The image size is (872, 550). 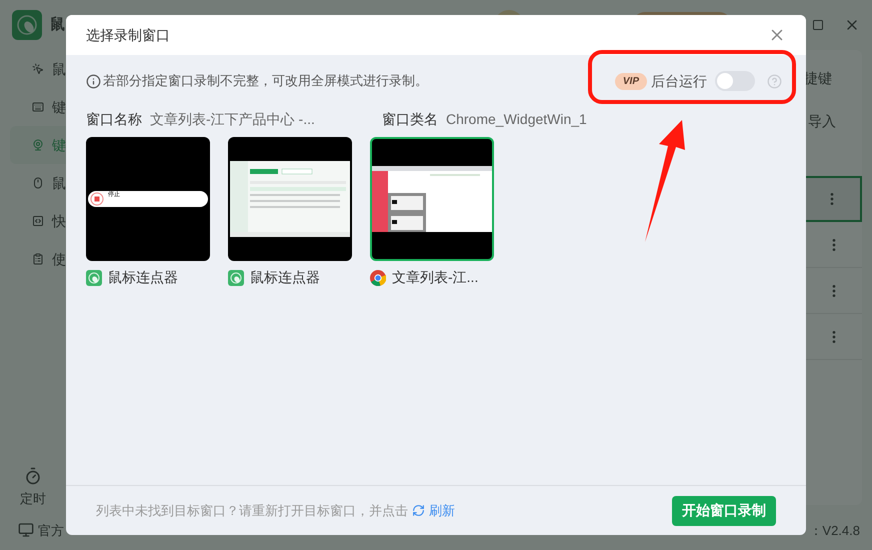 What do you see at coordinates (38, 221) in the screenshot?
I see `sidebar-item: 快` at bounding box center [38, 221].